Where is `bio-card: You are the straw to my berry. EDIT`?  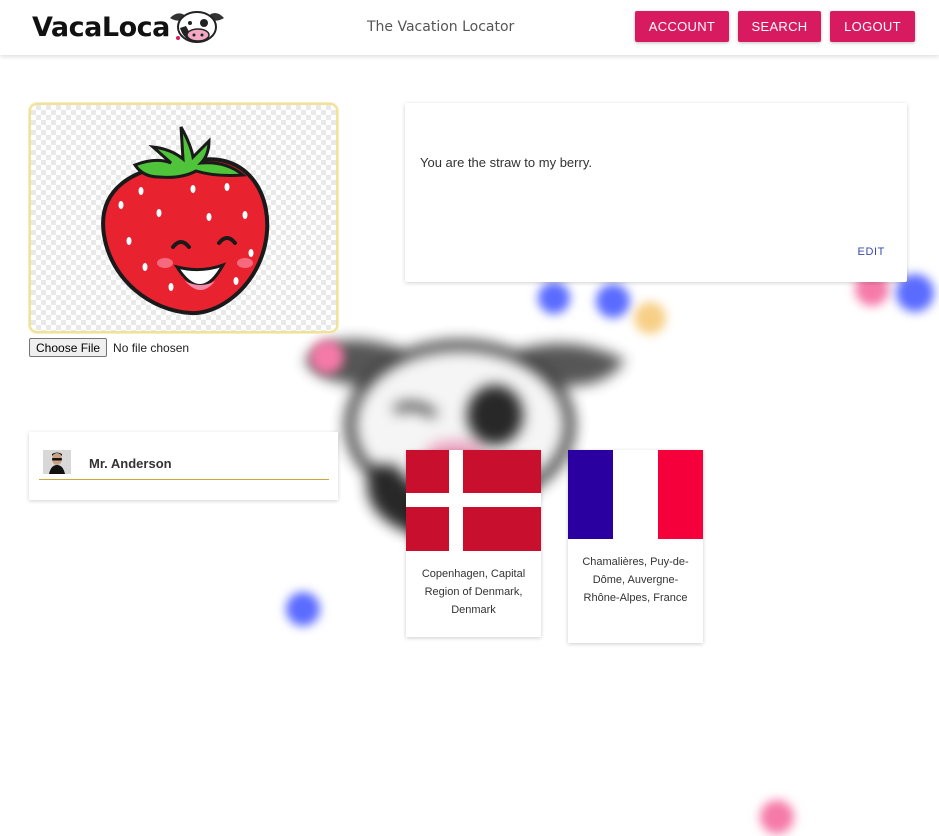
bio-card: You are the straw to my berry. EDIT is located at coordinates (656, 192).